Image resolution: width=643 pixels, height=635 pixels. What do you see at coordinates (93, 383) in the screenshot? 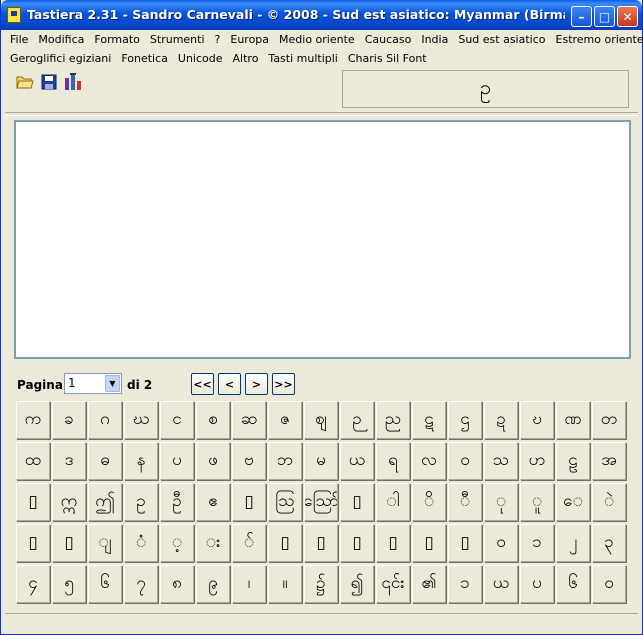
I see `page-select: 1 ▼` at bounding box center [93, 383].